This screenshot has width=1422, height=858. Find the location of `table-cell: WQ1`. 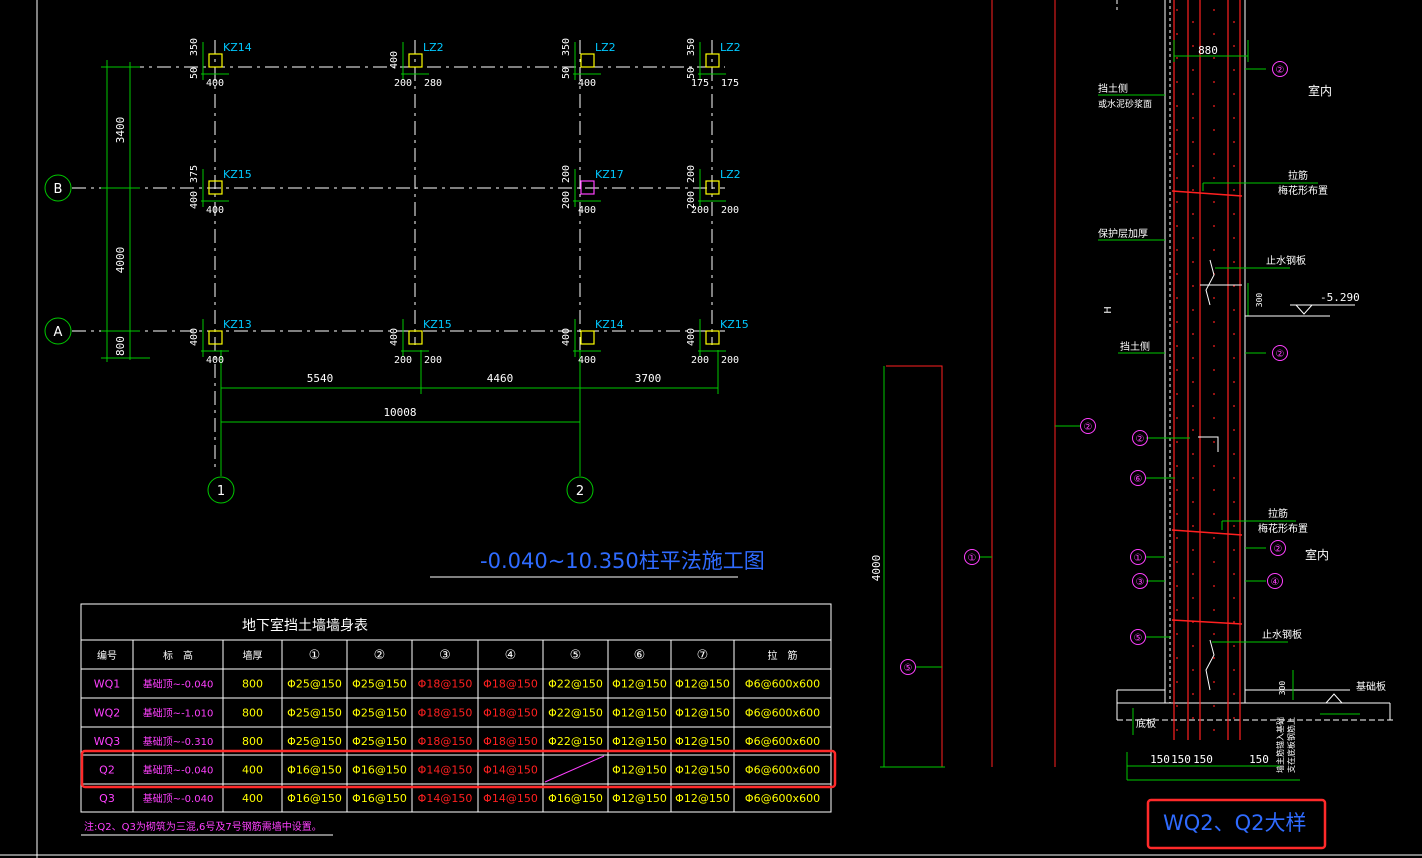

table-cell: WQ1 is located at coordinates (107, 684).